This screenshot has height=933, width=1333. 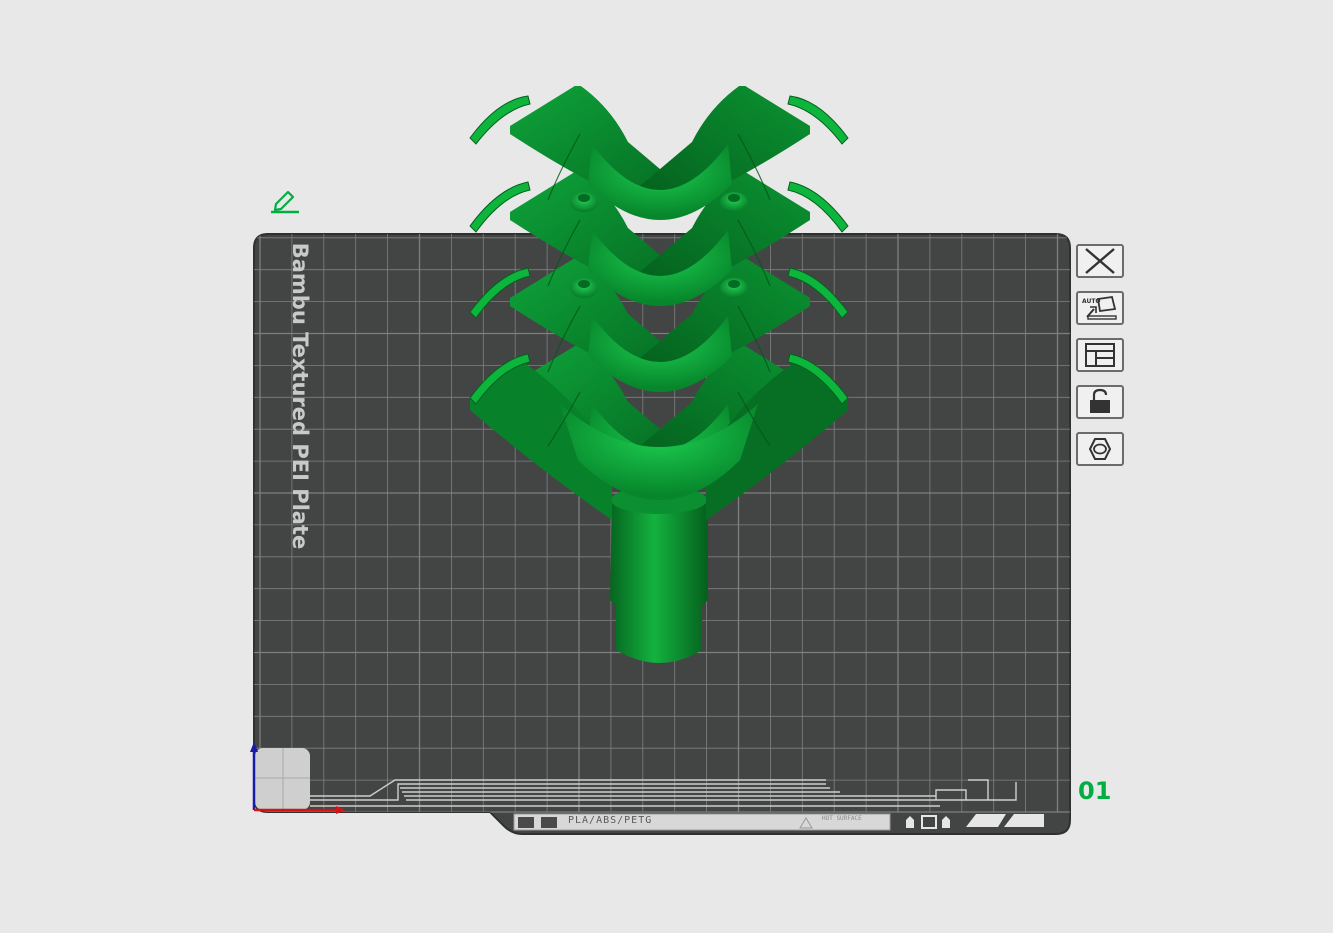 I want to click on close-icon, so click(x=1100, y=261).